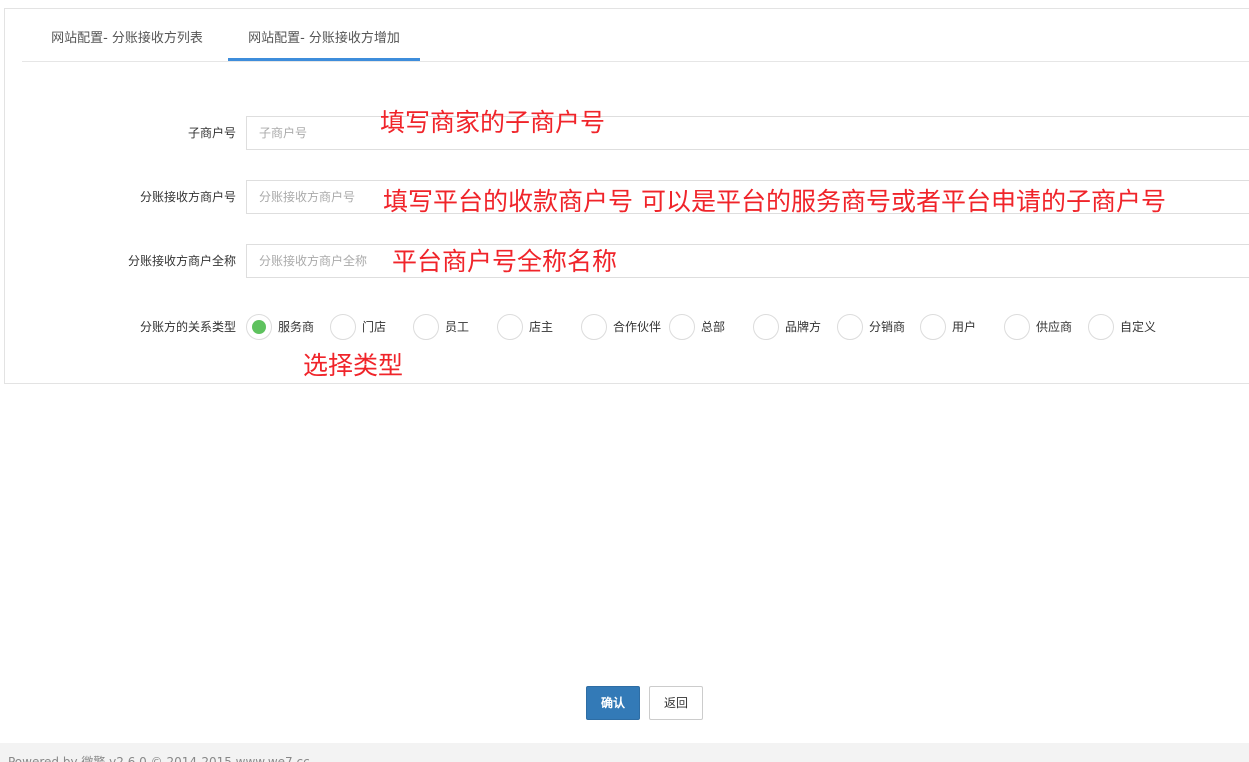 The image size is (1249, 762). I want to click on sub-merchant-label: 子商户号, so click(211, 133).